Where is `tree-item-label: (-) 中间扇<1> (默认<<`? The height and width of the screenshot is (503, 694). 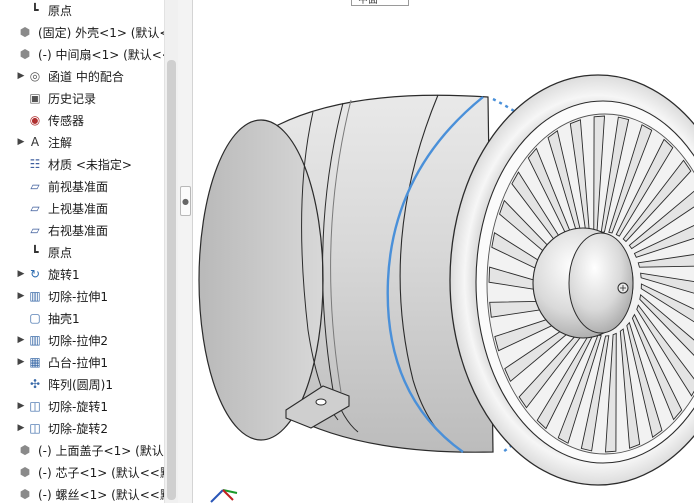
tree-item-label: (-) 中间扇<1> (默认<< is located at coordinates (101, 54).